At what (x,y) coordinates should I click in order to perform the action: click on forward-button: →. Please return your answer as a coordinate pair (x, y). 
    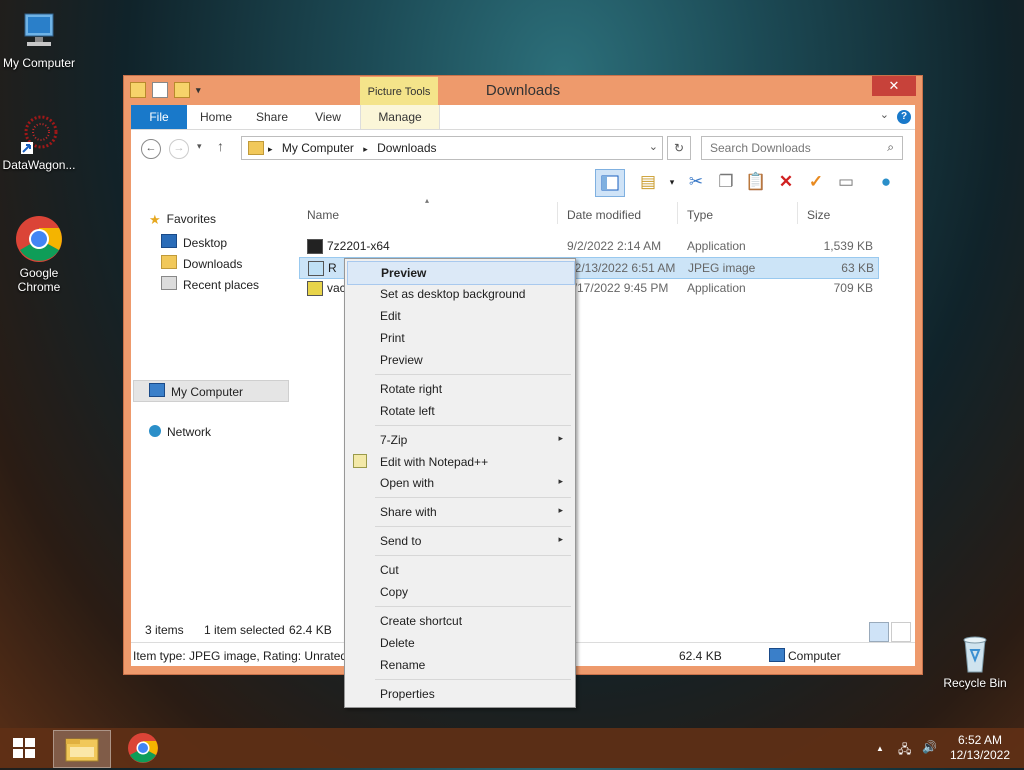
    Looking at the image, I should click on (179, 149).